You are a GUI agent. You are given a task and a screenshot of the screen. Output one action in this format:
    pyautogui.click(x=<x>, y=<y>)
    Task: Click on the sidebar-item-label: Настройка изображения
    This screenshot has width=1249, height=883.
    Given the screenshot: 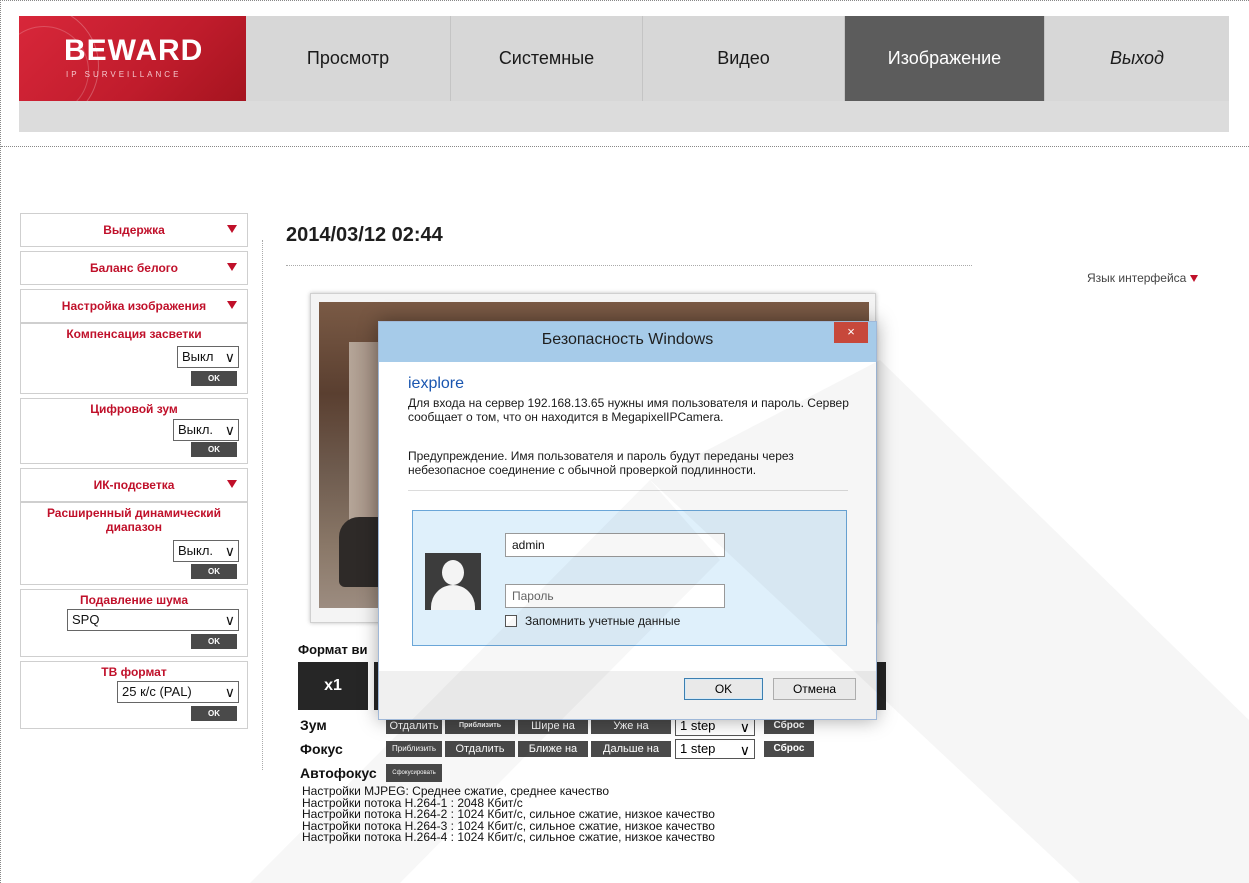 What is the action you would take?
    pyautogui.click(x=134, y=306)
    